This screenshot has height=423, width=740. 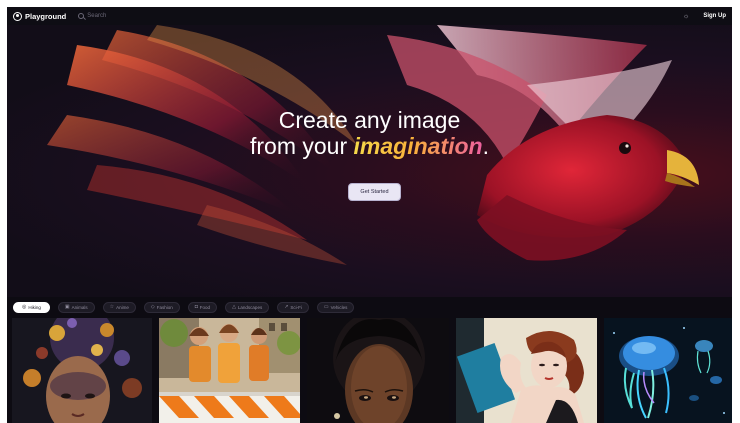 What do you see at coordinates (369, 120) in the screenshot?
I see `hero-title-line-1: Create any image` at bounding box center [369, 120].